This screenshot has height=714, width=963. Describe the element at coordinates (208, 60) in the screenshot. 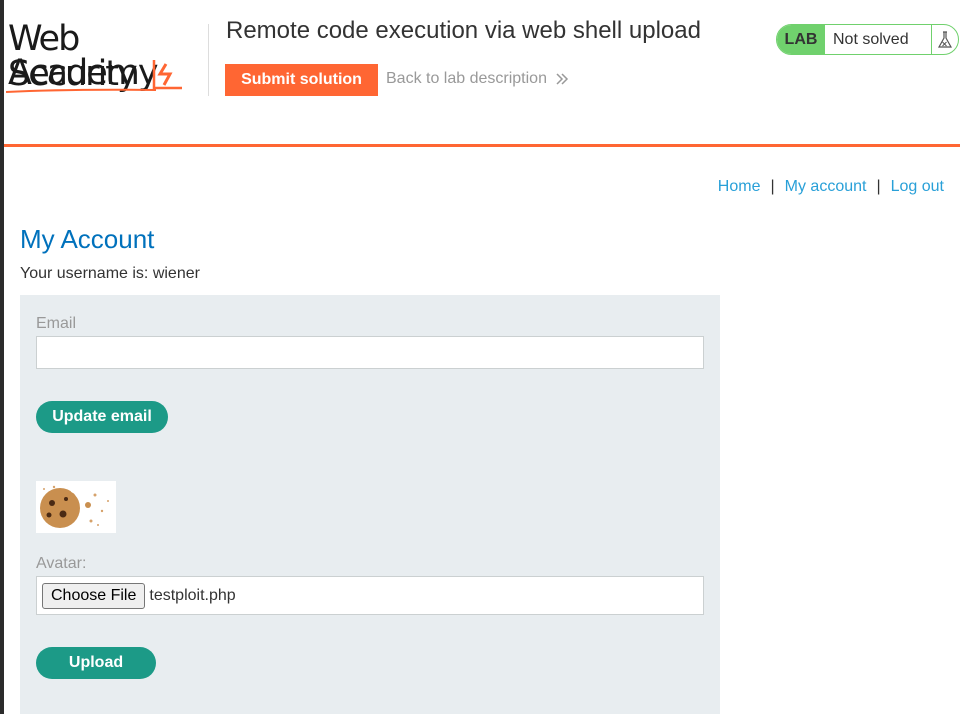

I see `header-divider` at that location.